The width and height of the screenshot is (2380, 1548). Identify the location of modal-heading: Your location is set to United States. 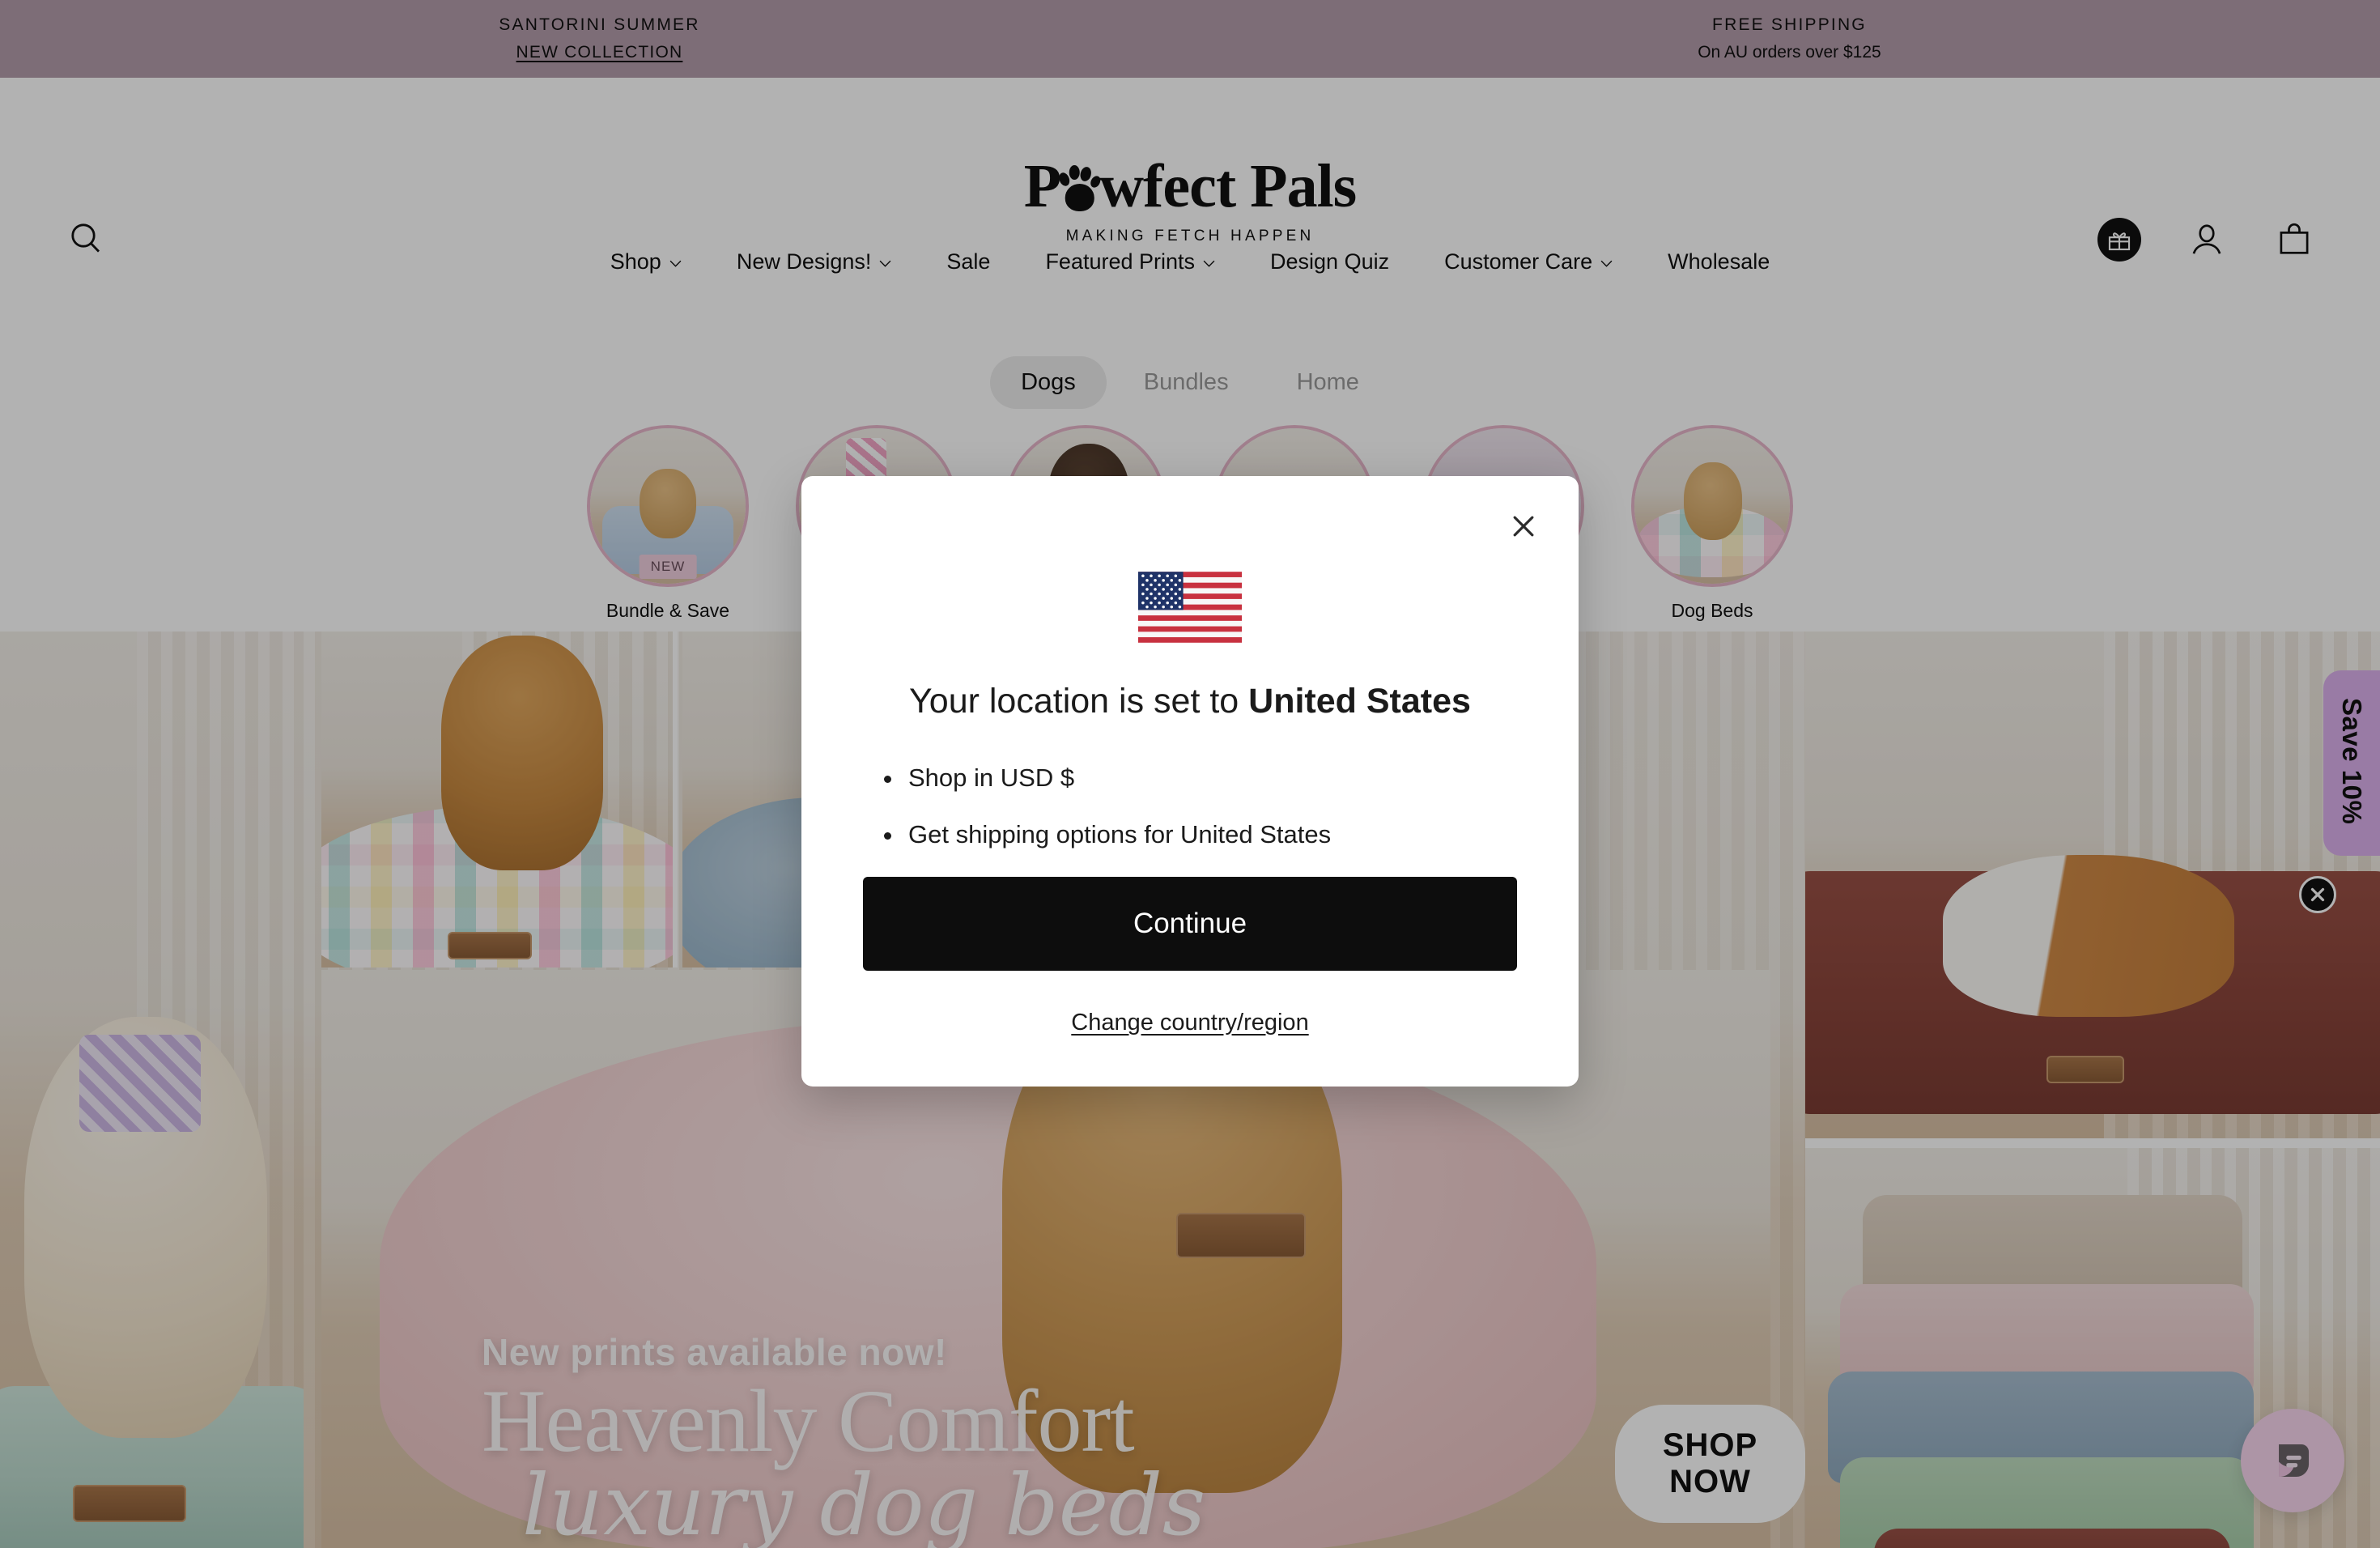
(1190, 701).